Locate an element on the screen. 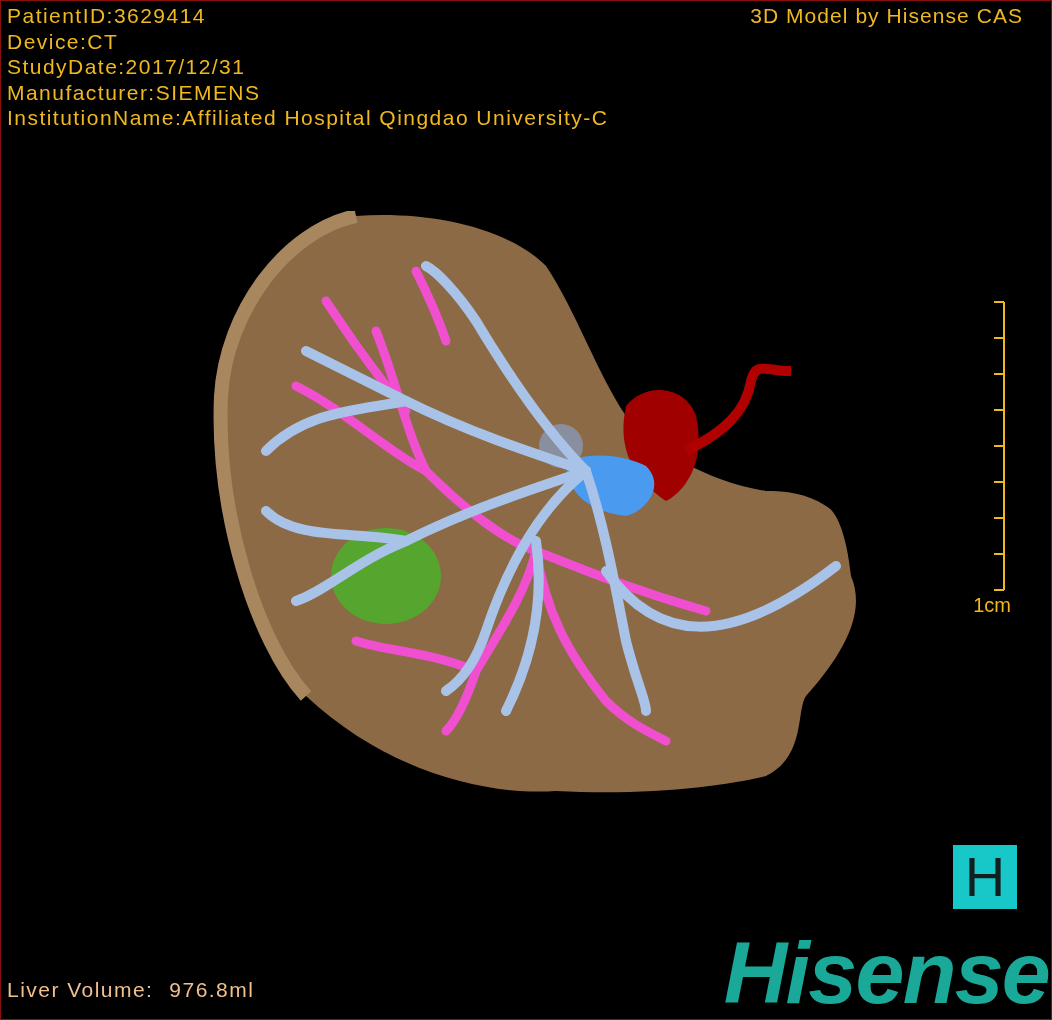 This screenshot has height=1020, width=1052. logo-wordmark: Hisense is located at coordinates (886, 973).